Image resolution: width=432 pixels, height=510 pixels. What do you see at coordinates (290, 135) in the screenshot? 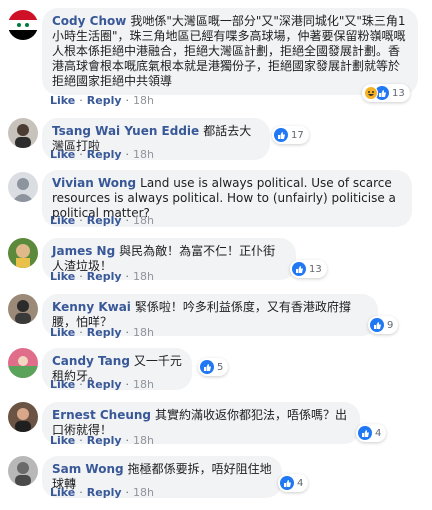
I see `reaction-summary: 17` at bounding box center [290, 135].